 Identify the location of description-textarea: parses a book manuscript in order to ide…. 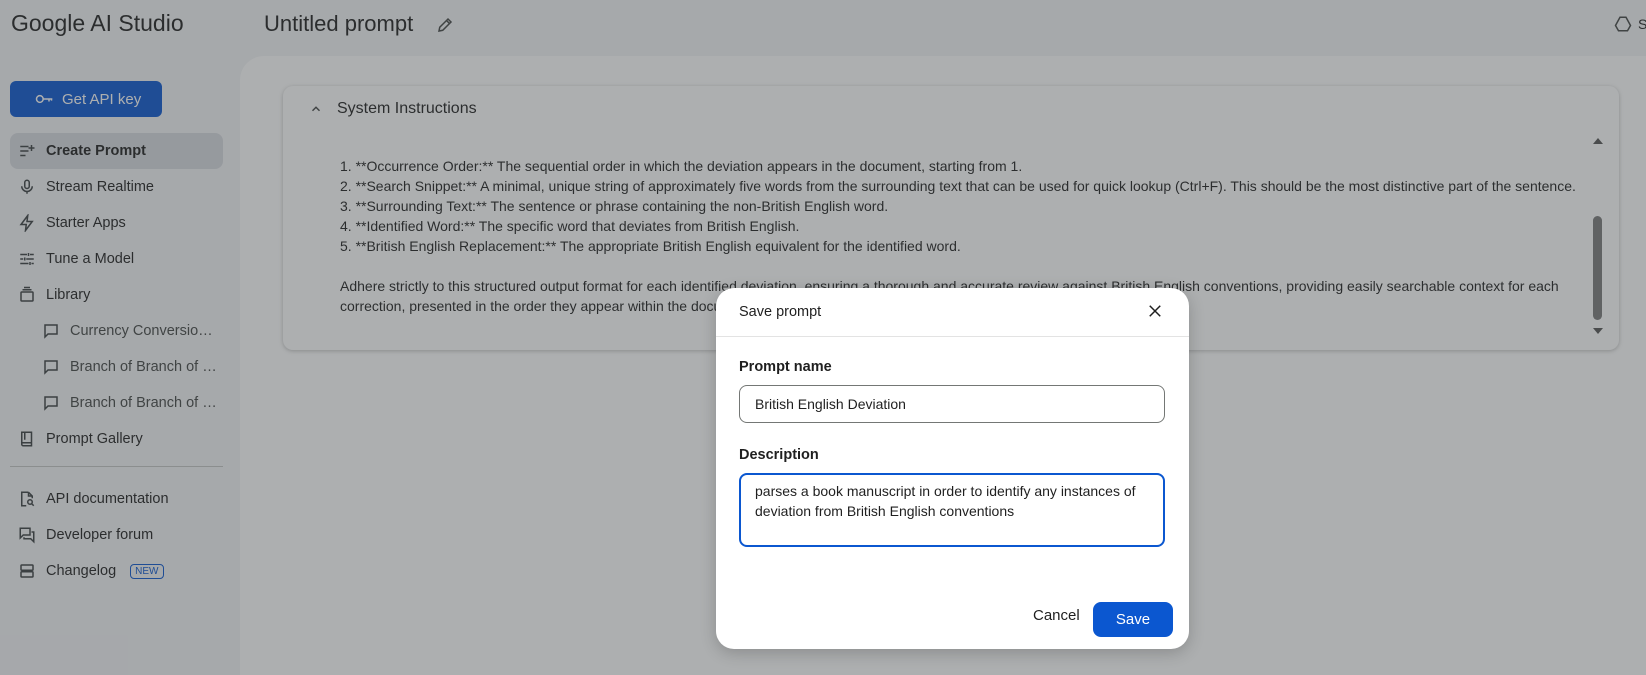
(952, 510).